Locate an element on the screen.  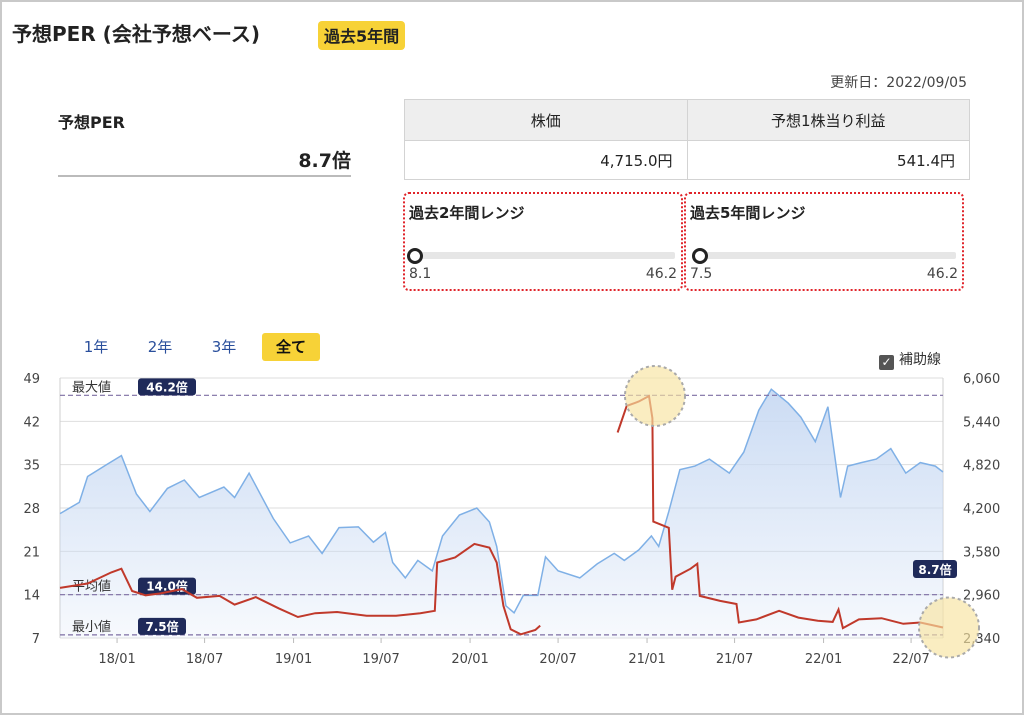
y-left-tick-label: 42 is located at coordinates (31, 422).